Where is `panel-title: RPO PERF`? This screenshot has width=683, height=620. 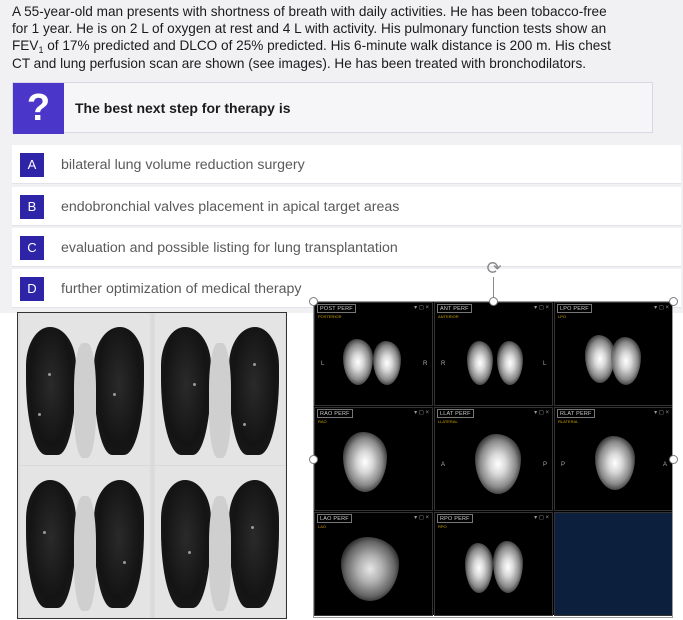
panel-title: RPO PERF is located at coordinates (455, 518).